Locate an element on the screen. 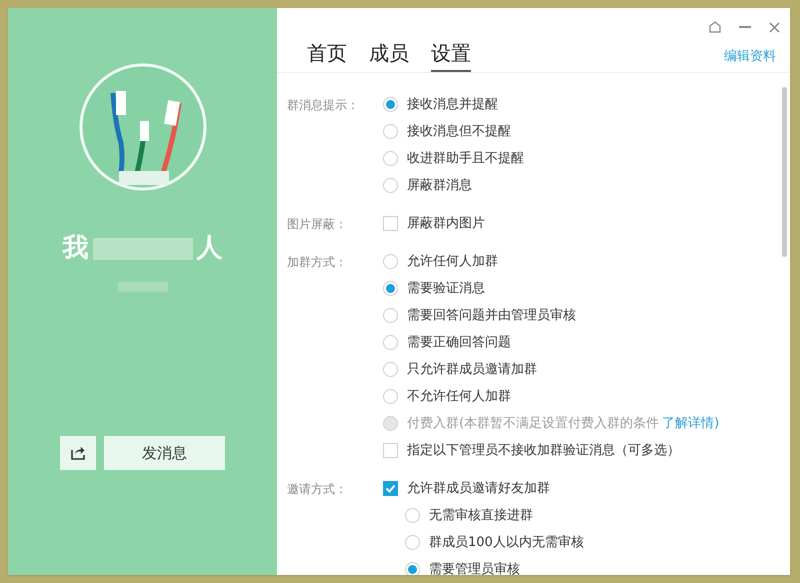  close-icon is located at coordinates (774, 27).